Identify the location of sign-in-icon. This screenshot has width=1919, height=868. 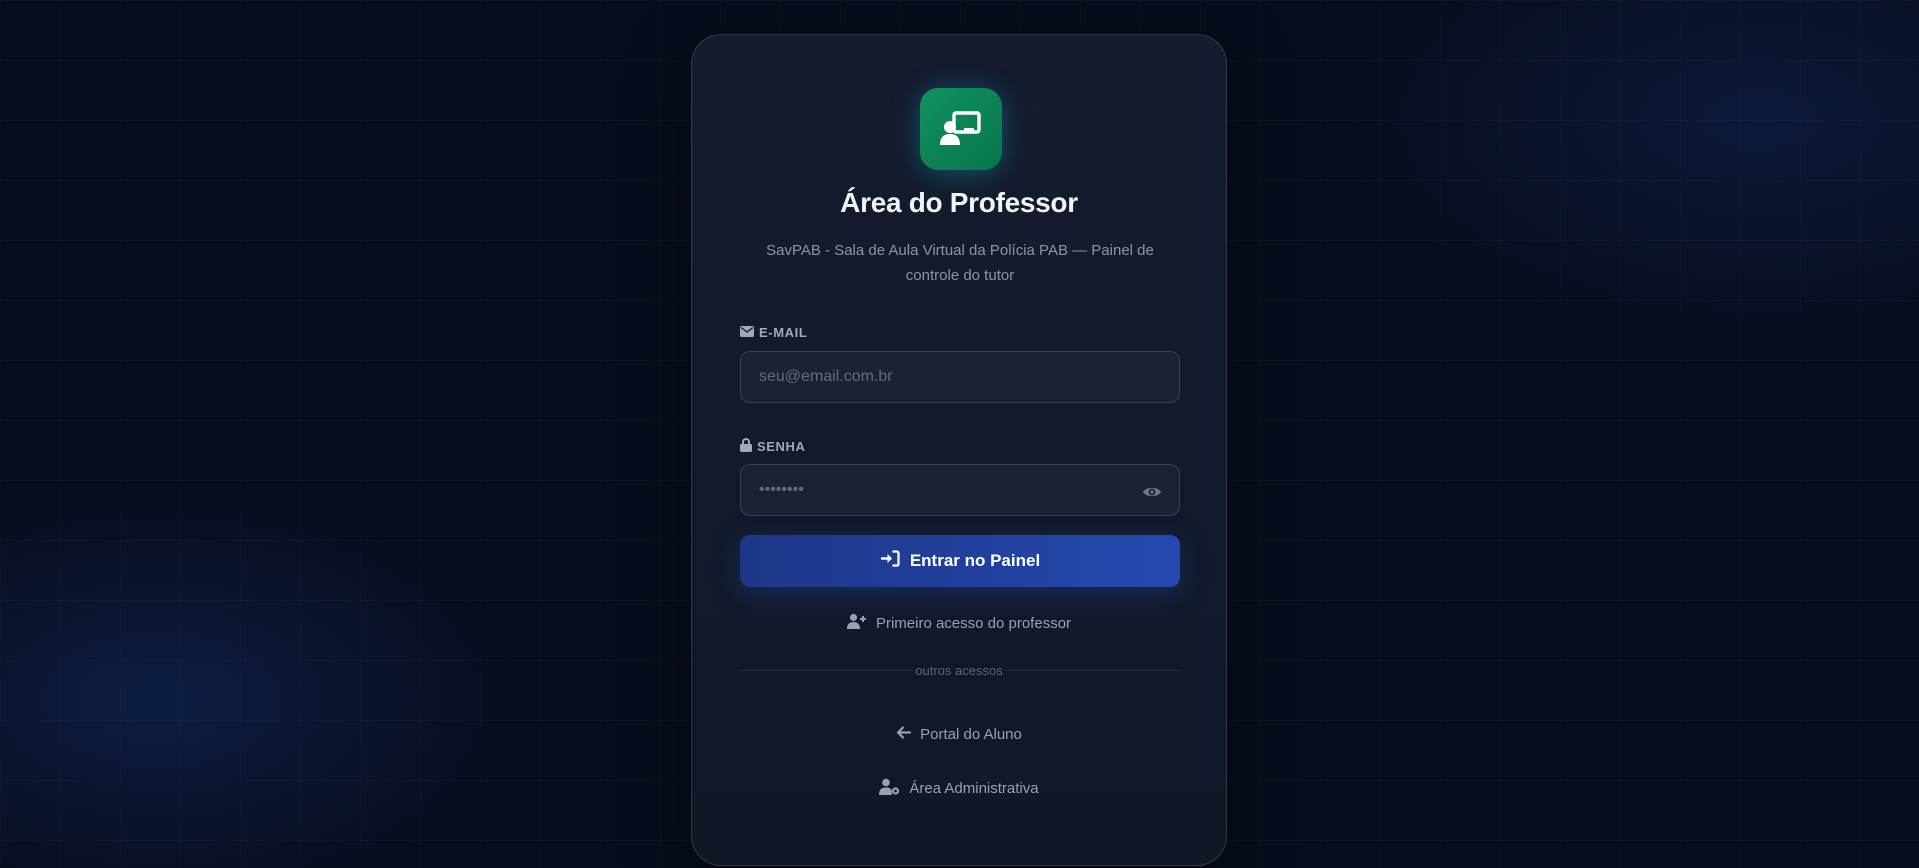
(890, 561).